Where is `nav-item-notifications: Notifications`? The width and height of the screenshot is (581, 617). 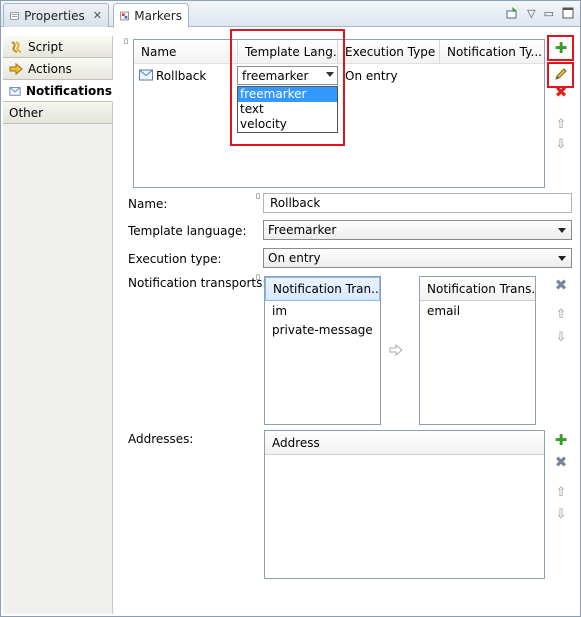 nav-item-notifications: Notifications is located at coordinates (58, 91).